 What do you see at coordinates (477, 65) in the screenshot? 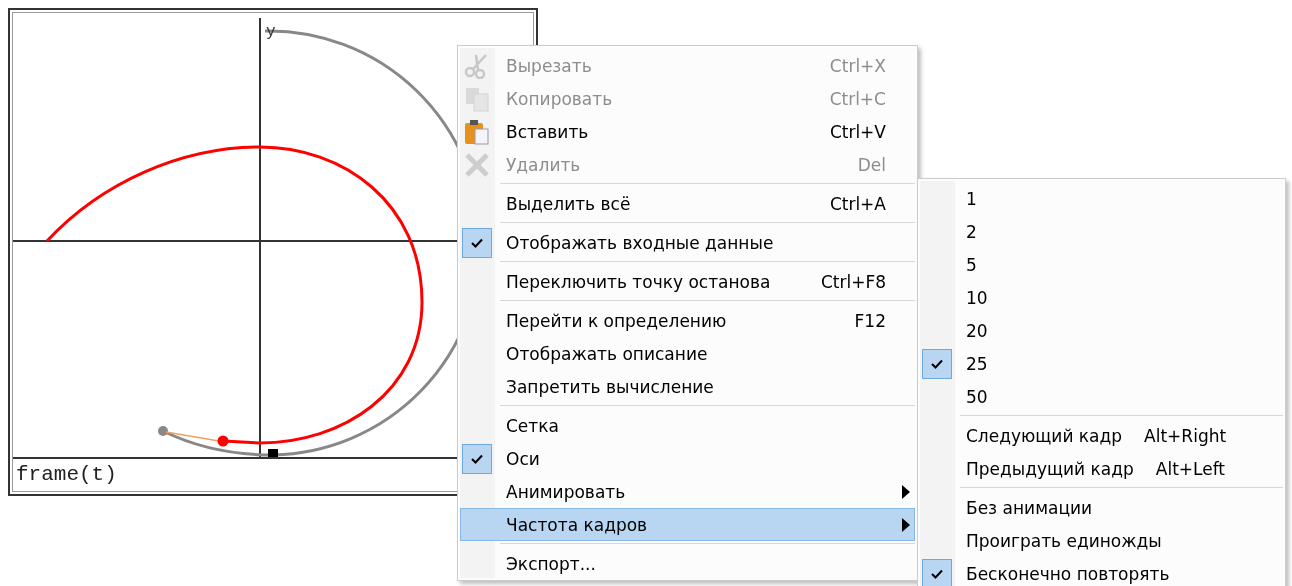
I see `scissors-icon` at bounding box center [477, 65].